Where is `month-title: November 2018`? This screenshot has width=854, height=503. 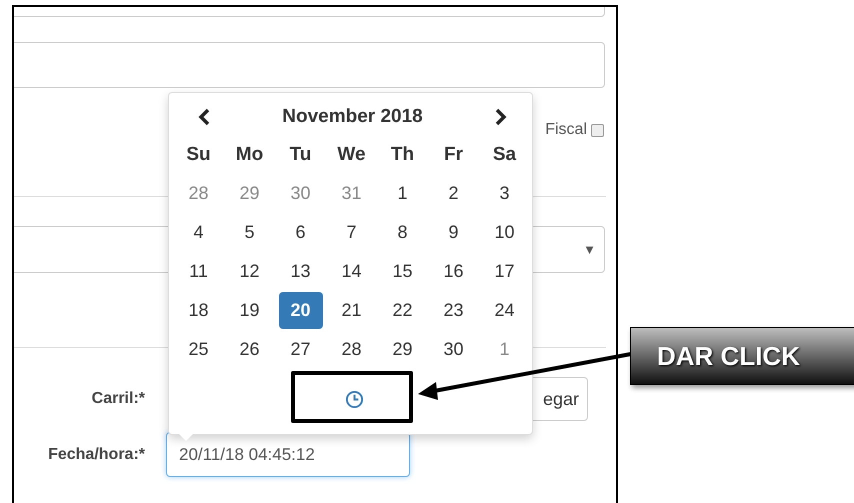
month-title: November 2018 is located at coordinates (352, 117).